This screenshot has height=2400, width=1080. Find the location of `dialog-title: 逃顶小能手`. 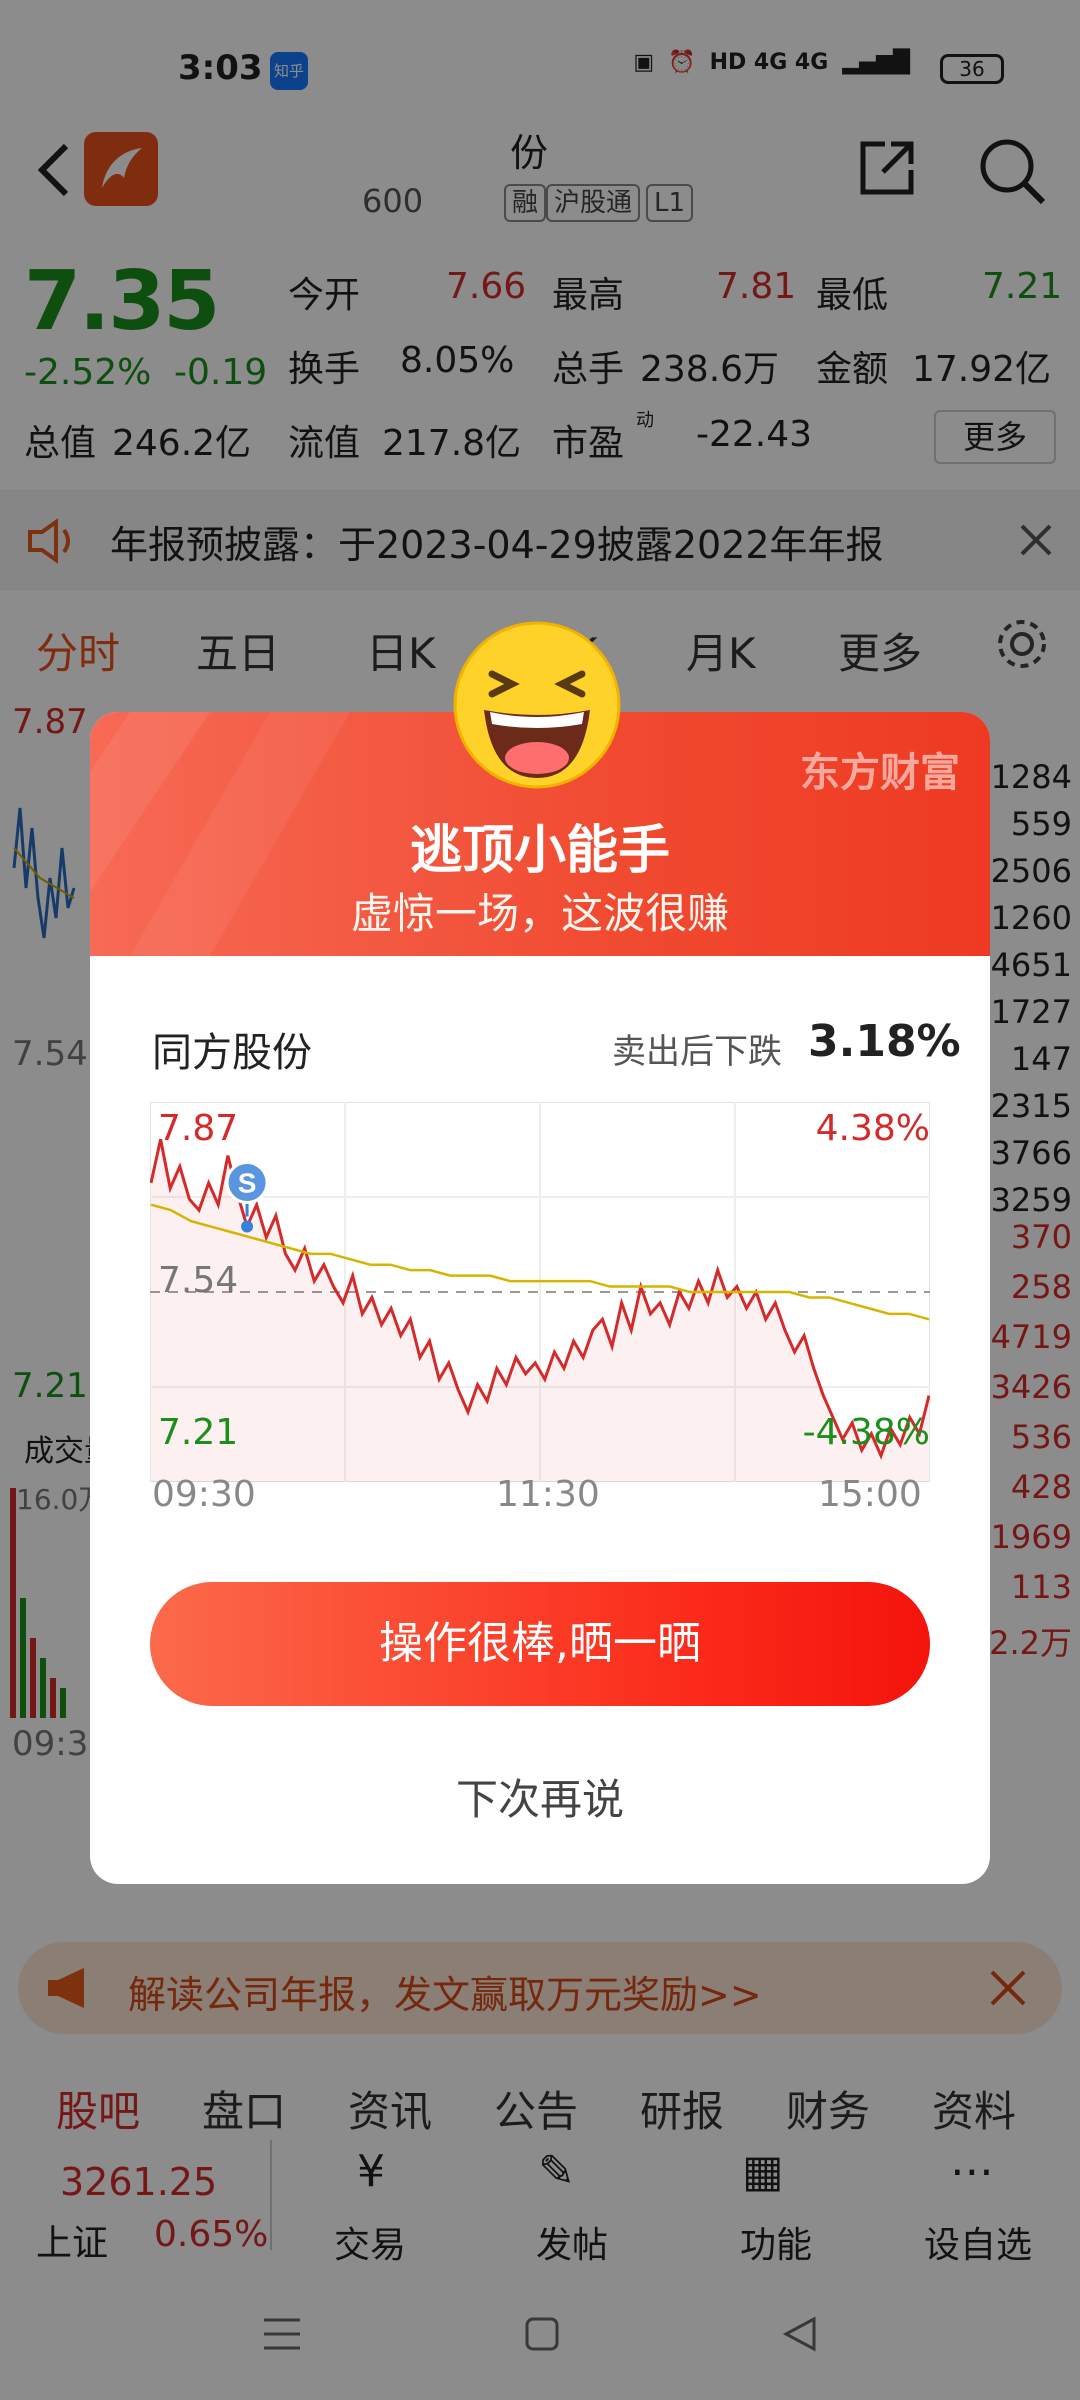

dialog-title: 逃顶小能手 is located at coordinates (539, 851).